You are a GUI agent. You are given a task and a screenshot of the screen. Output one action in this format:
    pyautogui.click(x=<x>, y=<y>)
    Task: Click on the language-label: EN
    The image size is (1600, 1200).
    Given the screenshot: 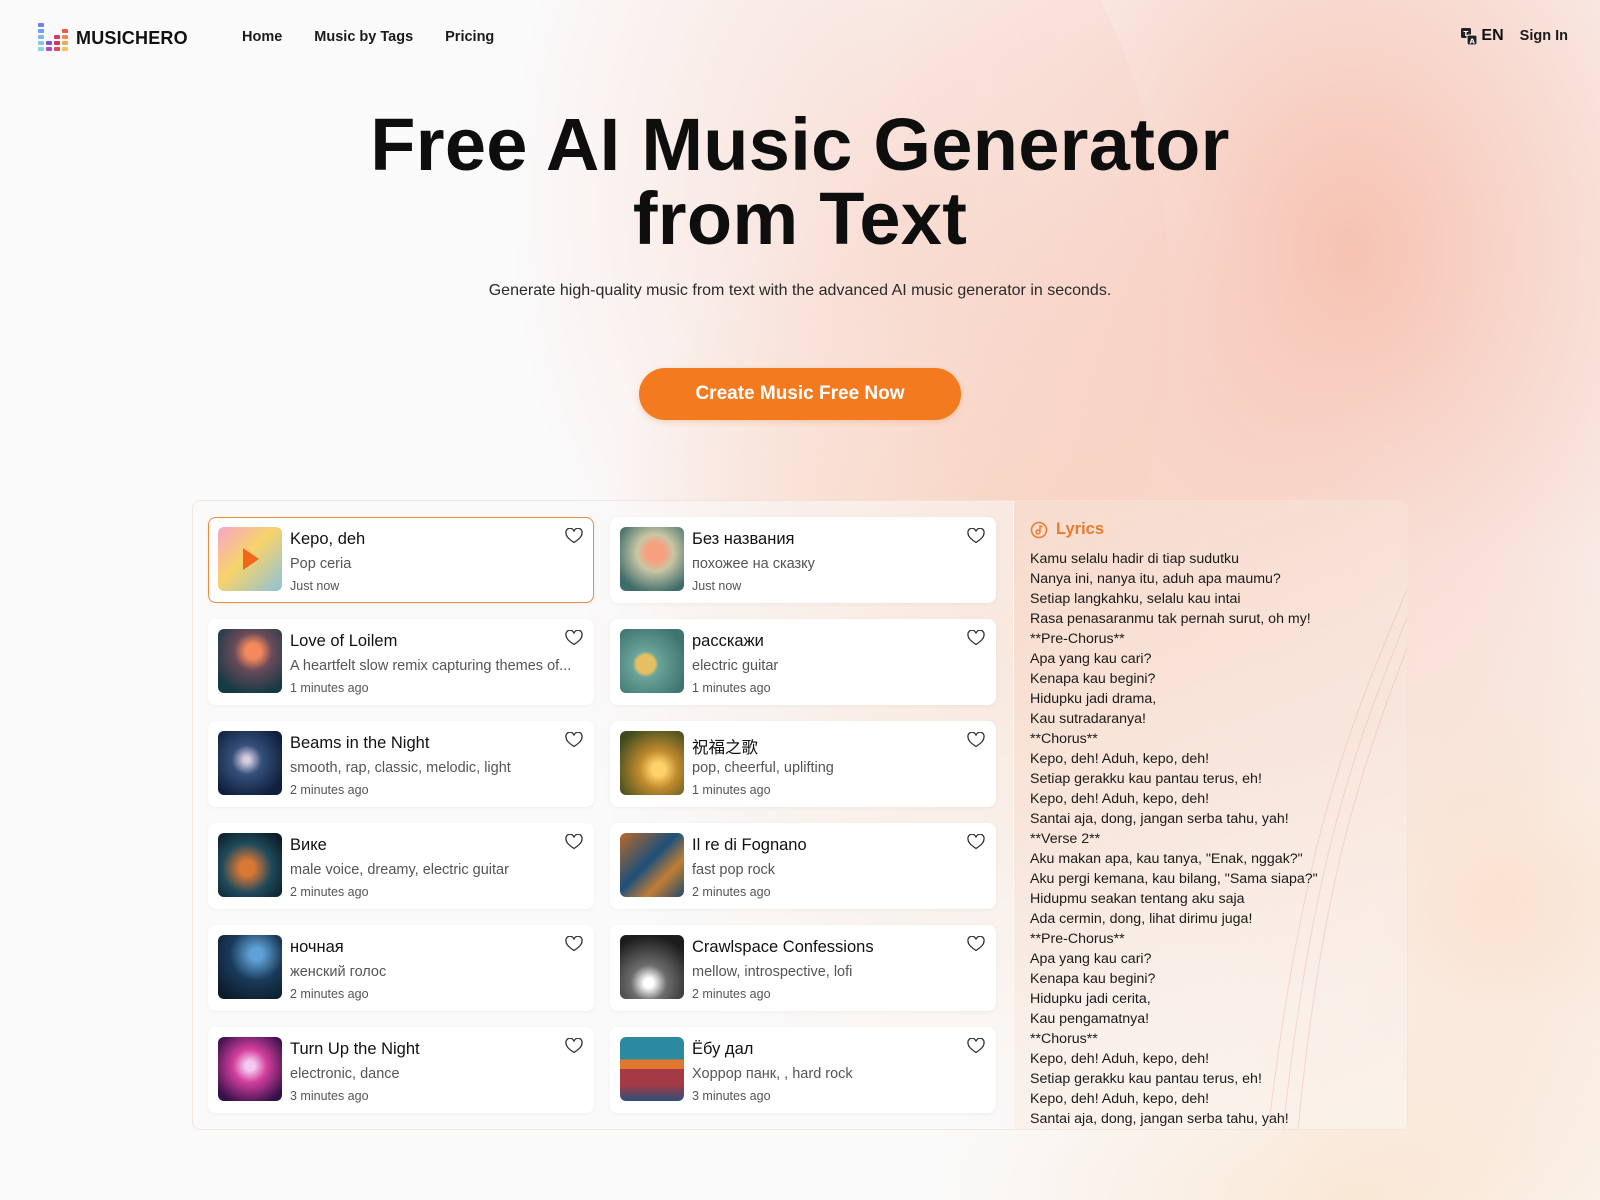 What is the action you would take?
    pyautogui.click(x=1492, y=35)
    